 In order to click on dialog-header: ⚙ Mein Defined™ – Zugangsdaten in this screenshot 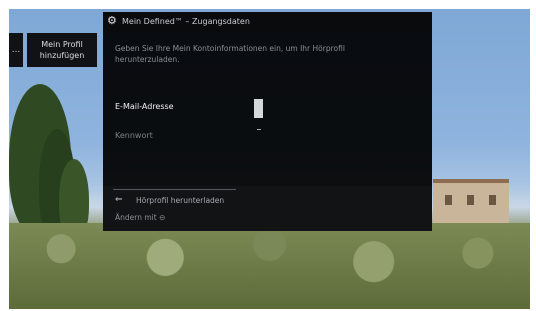, I will do `click(267, 22)`.